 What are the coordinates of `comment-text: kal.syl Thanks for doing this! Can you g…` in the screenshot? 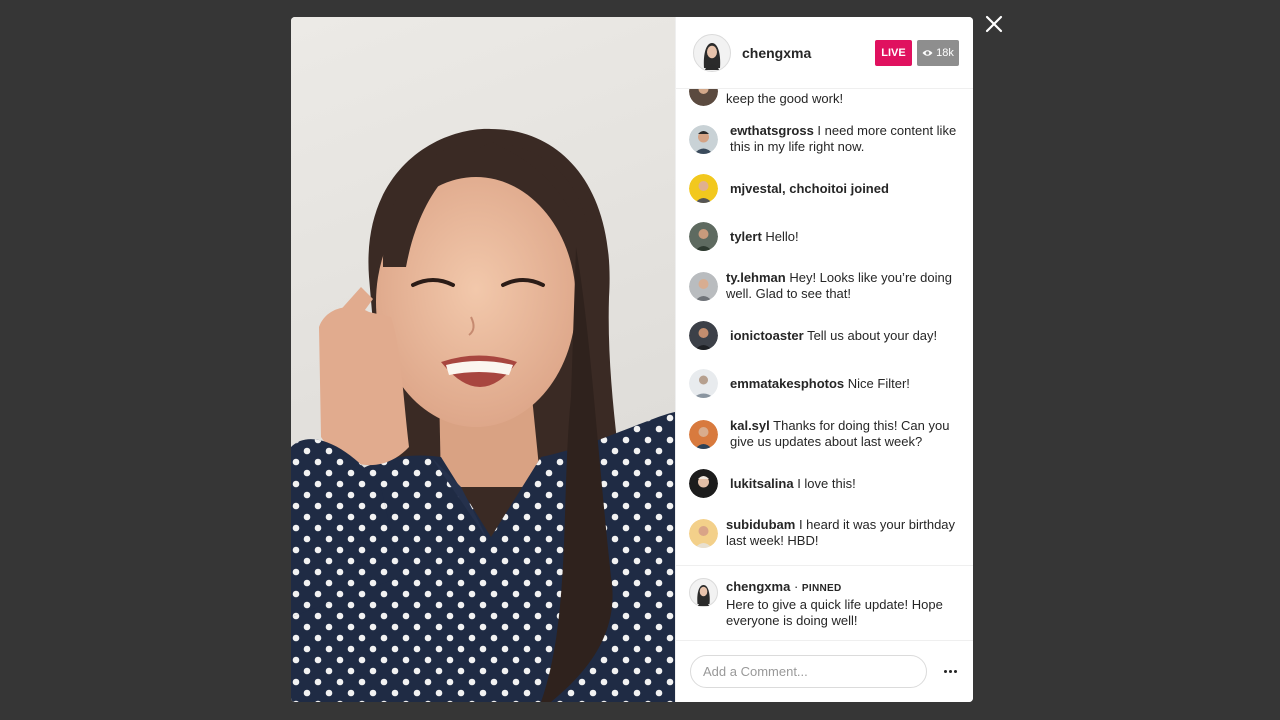 It's located at (840, 433).